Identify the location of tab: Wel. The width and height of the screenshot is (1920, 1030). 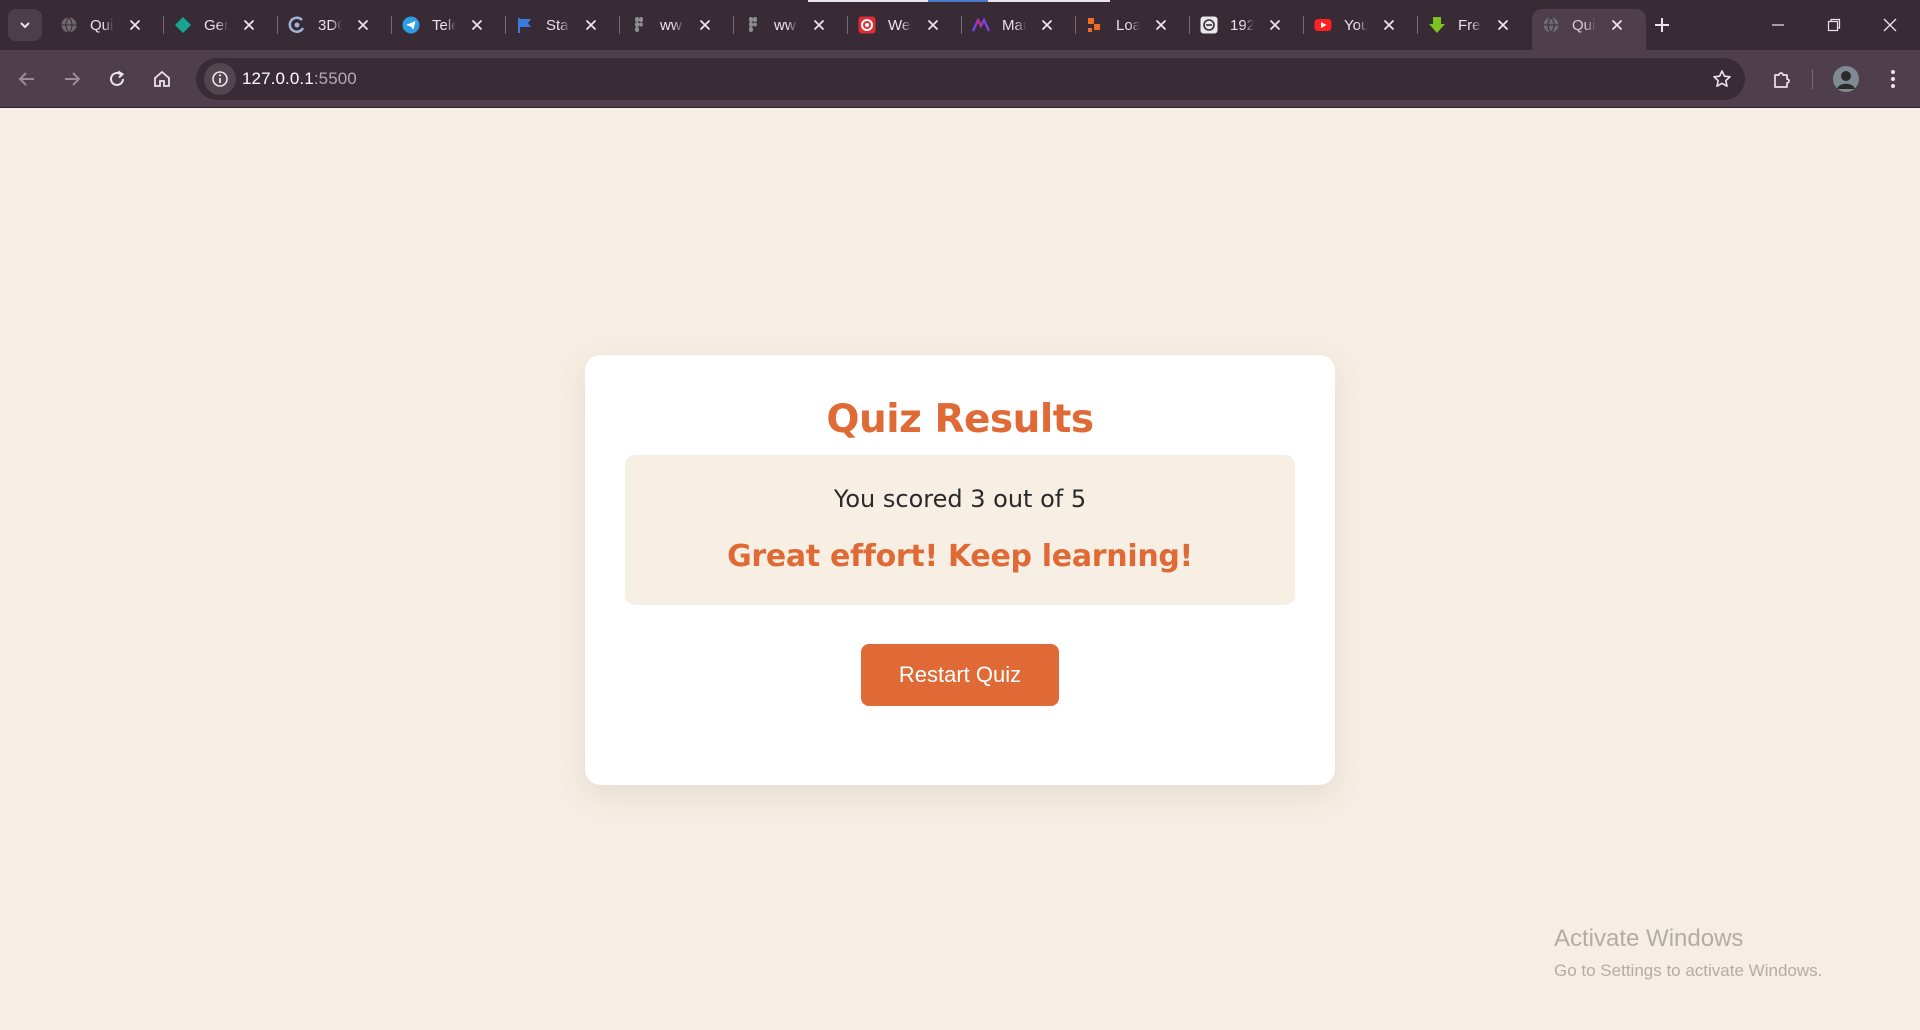
(905, 25).